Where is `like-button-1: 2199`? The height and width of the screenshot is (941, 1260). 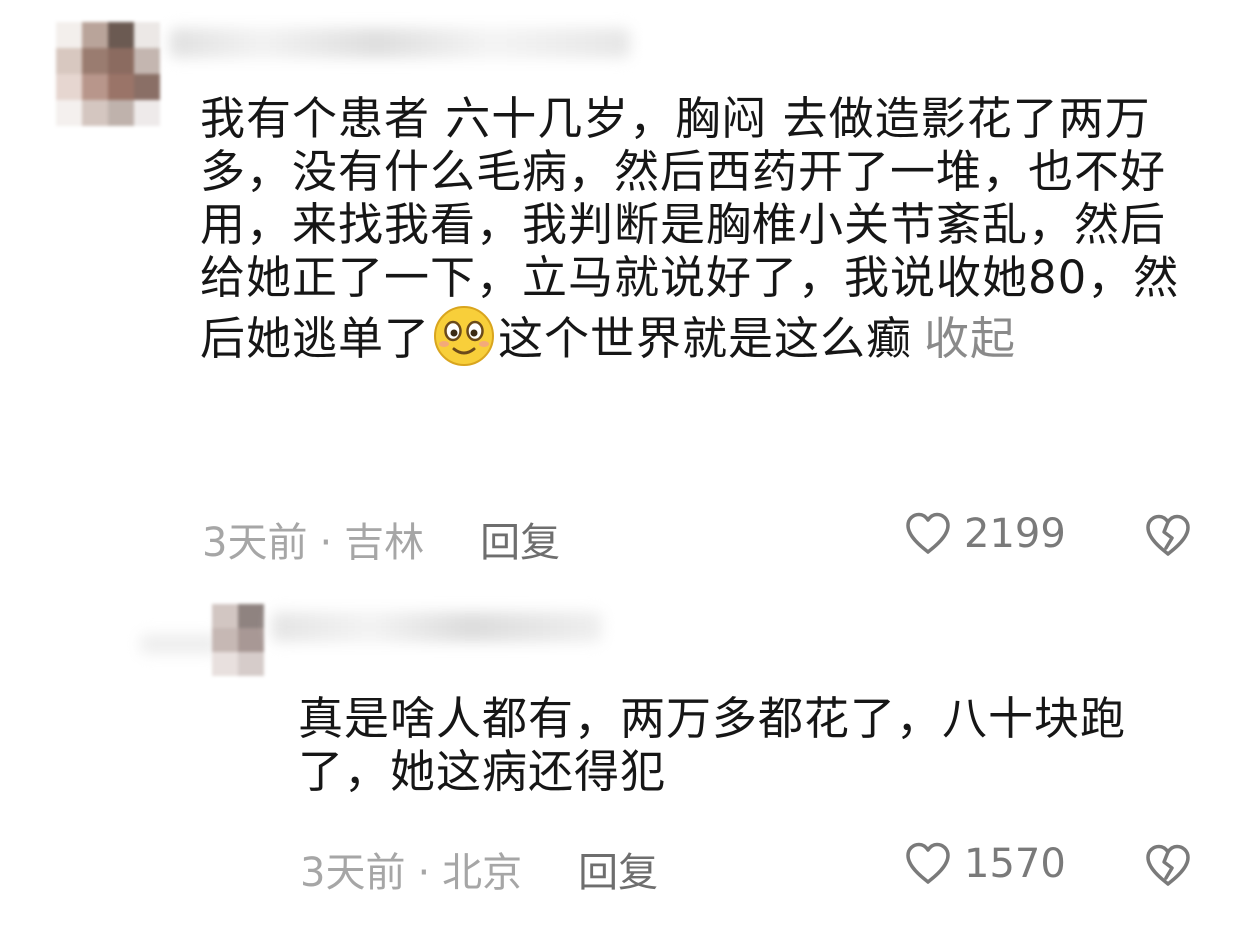 like-button-1: 2199 is located at coordinates (984, 534).